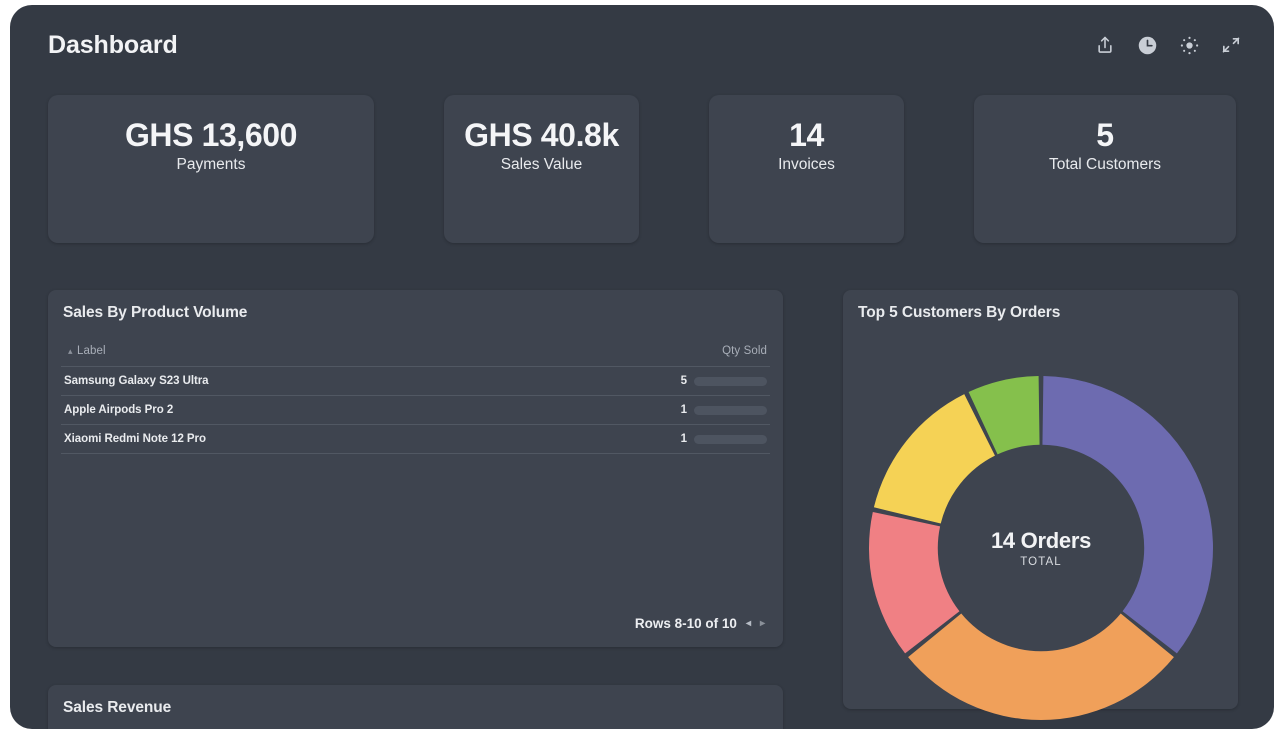  What do you see at coordinates (211, 134) in the screenshot?
I see `stat-value: GHS 13,600` at bounding box center [211, 134].